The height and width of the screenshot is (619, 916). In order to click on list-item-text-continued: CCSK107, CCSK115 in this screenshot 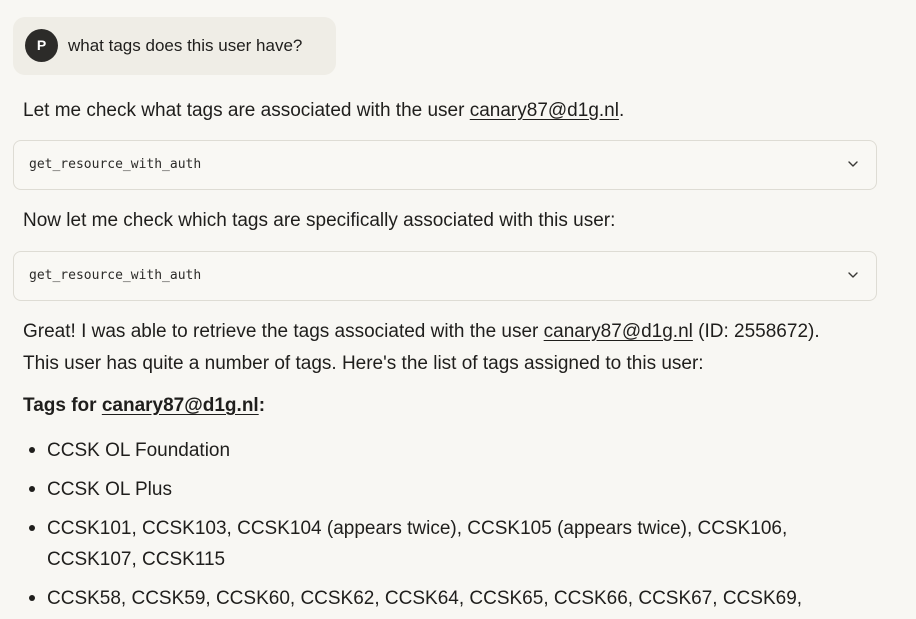, I will do `click(136, 559)`.